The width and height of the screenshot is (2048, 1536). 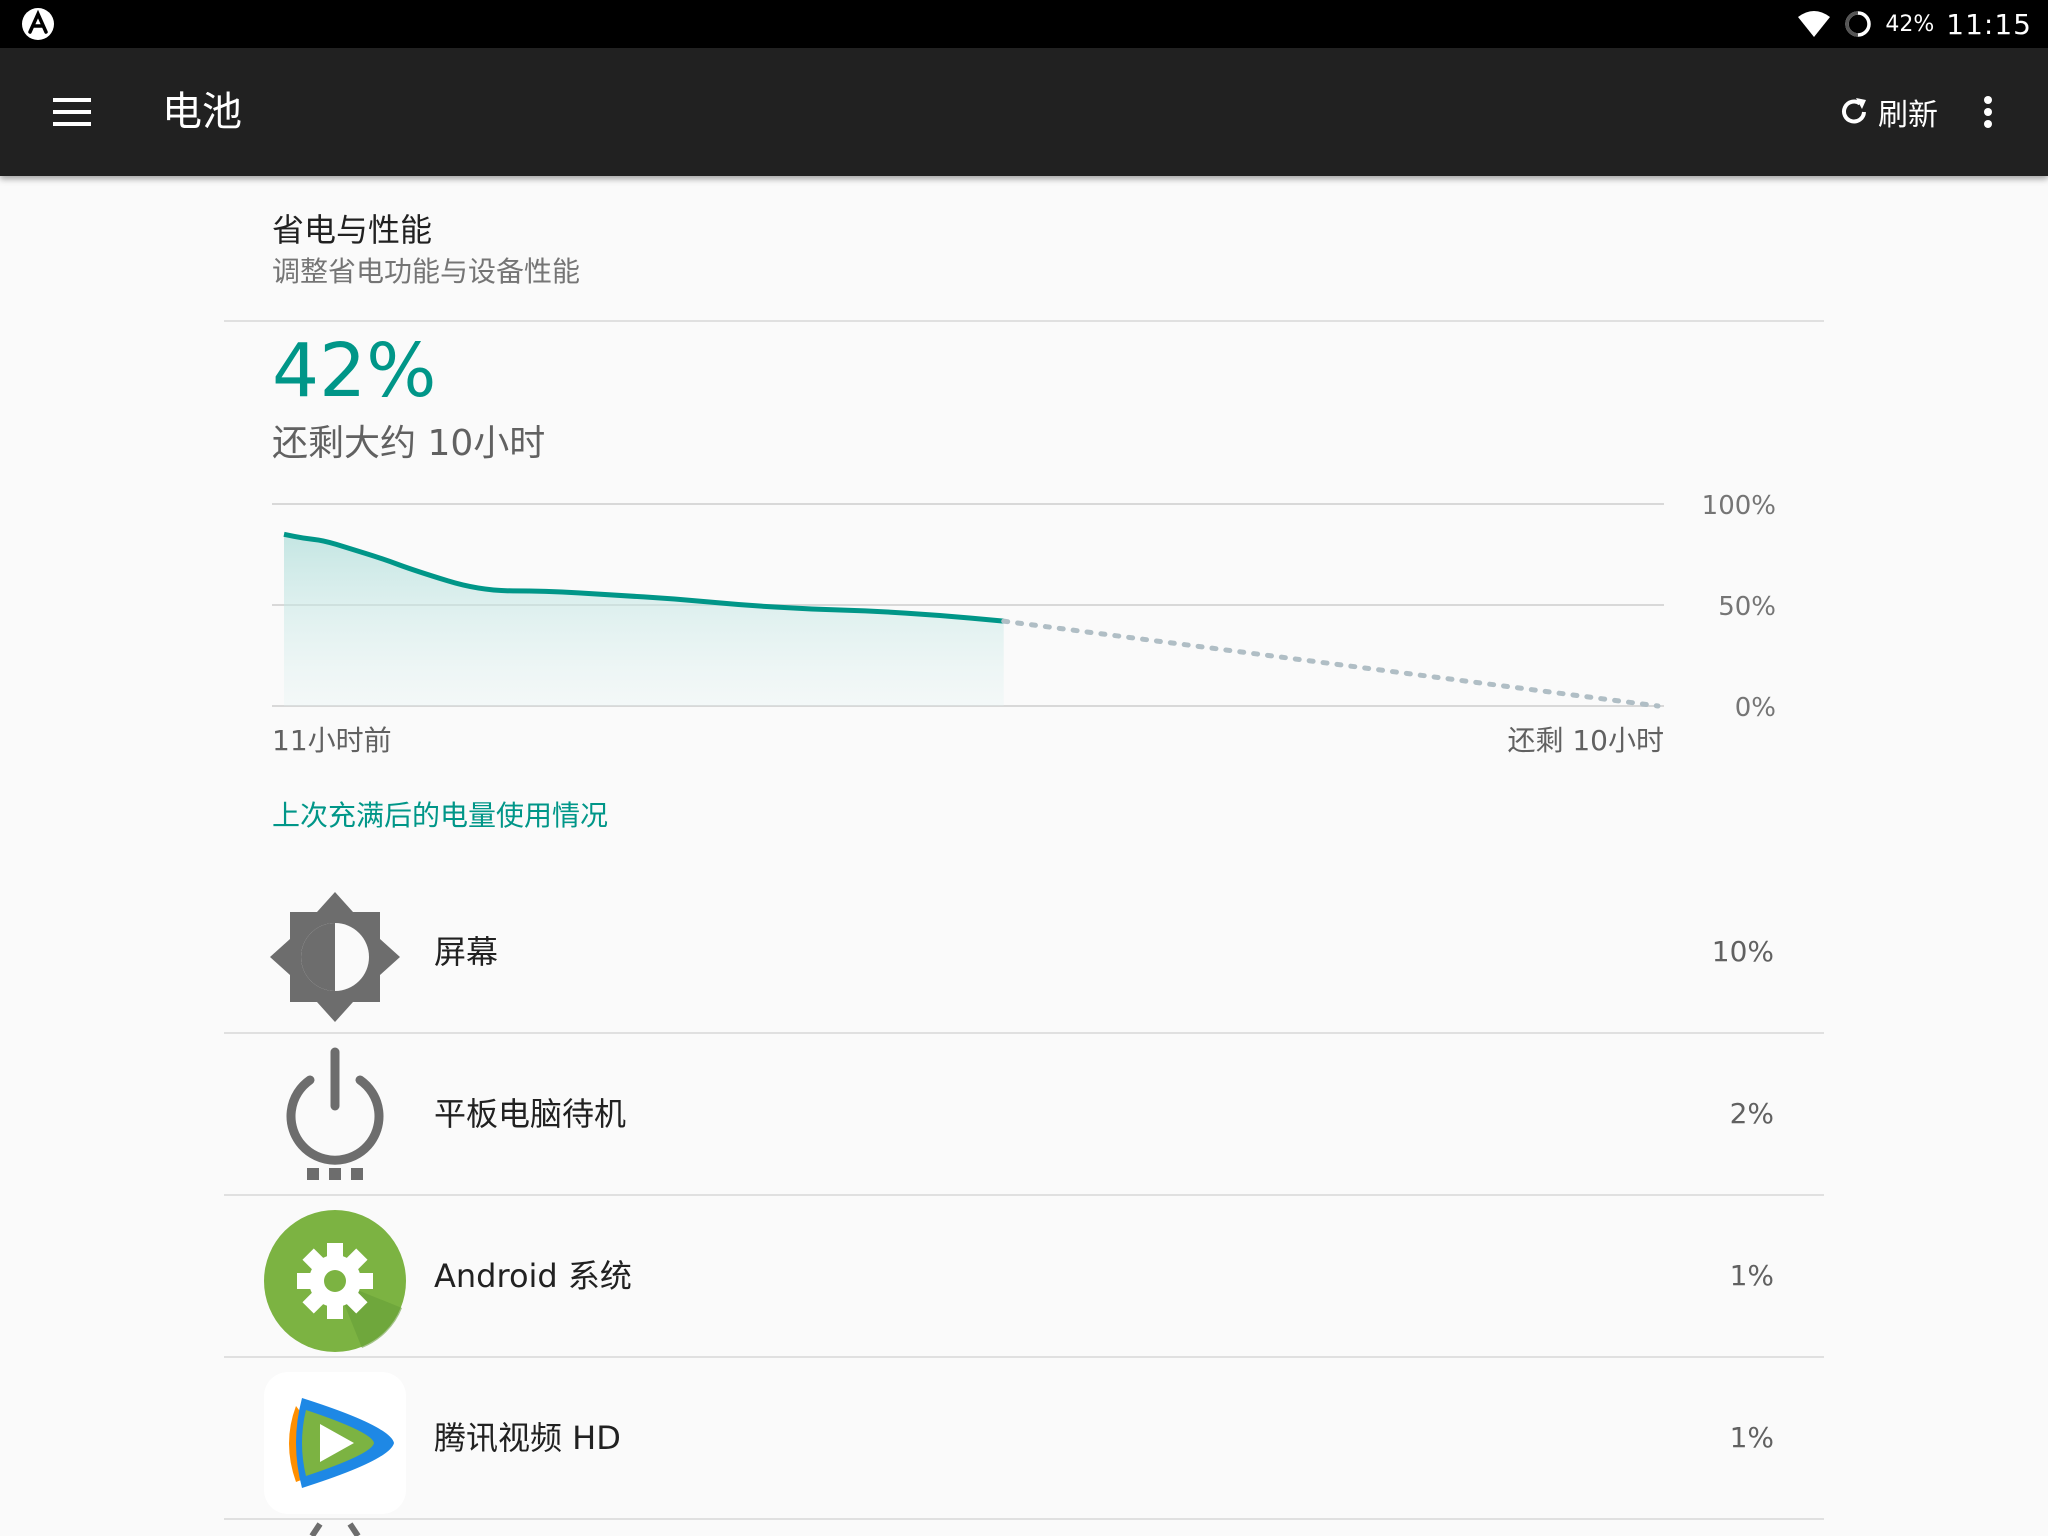 What do you see at coordinates (335, 1281) in the screenshot?
I see `android-system-gear-icon` at bounding box center [335, 1281].